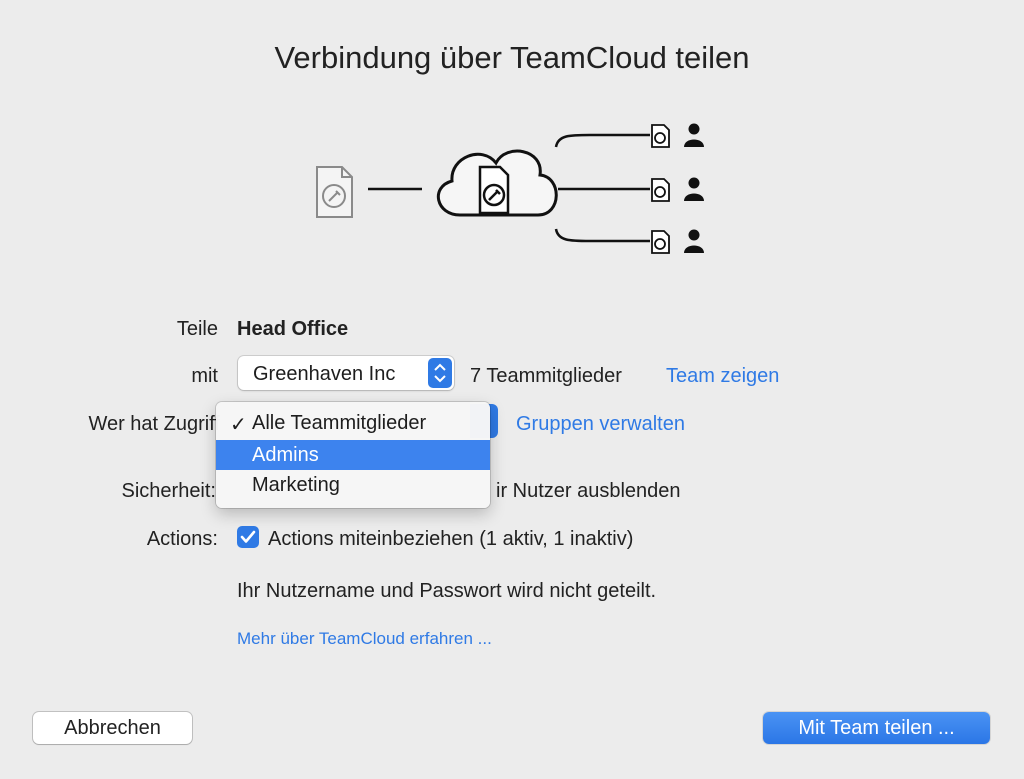 This screenshot has height=779, width=1024. Describe the element at coordinates (204, 376) in the screenshot. I see `with-label: mit` at that location.